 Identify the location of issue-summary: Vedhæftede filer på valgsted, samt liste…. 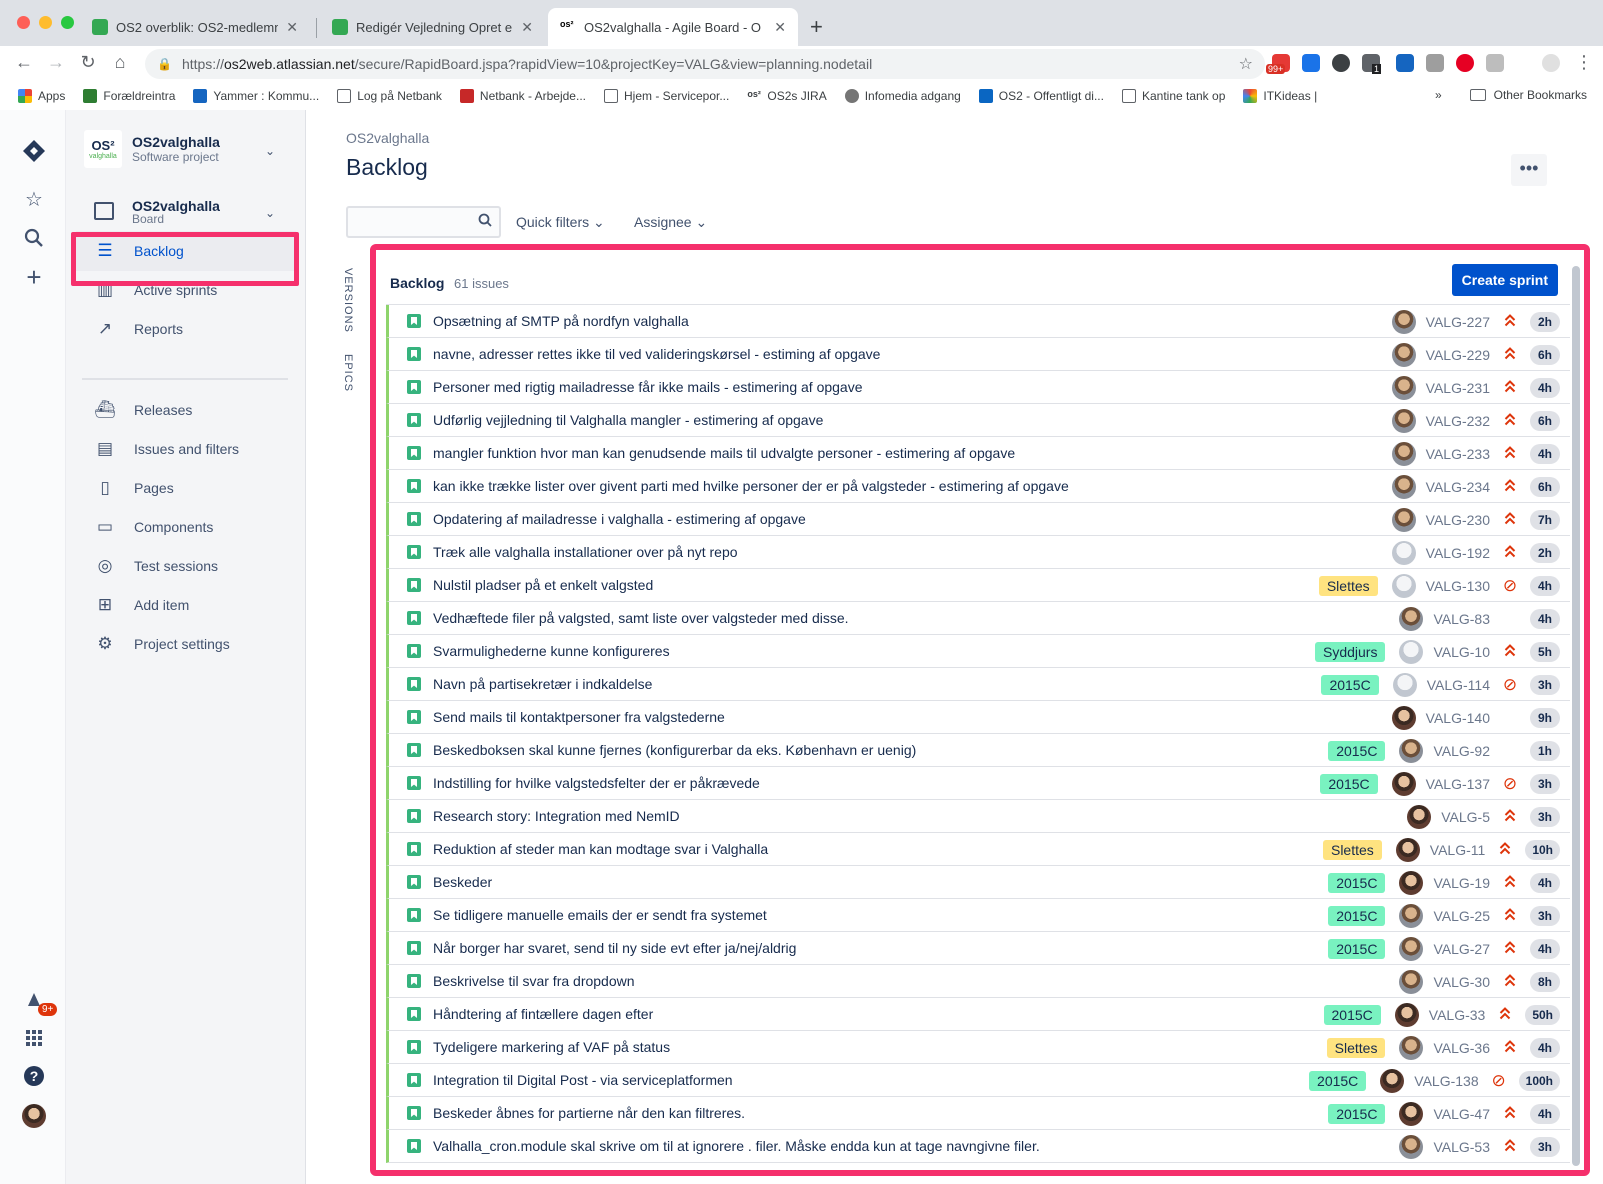
(641, 618).